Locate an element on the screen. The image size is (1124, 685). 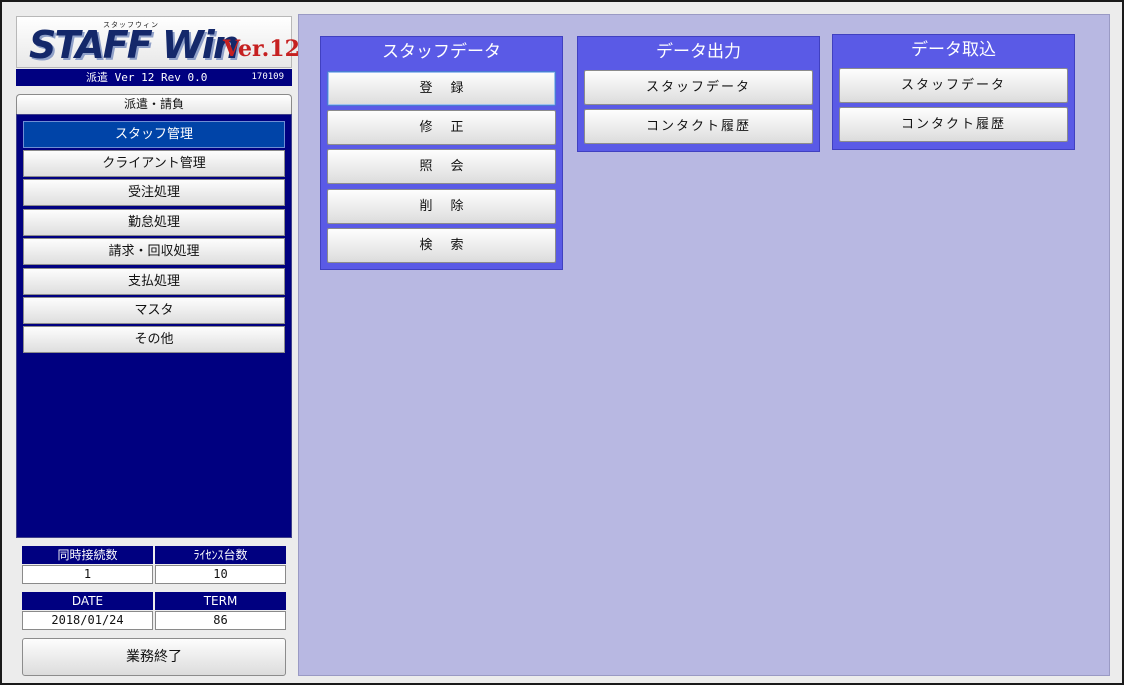
connections-header: 同時接続数 is located at coordinates (87, 555).